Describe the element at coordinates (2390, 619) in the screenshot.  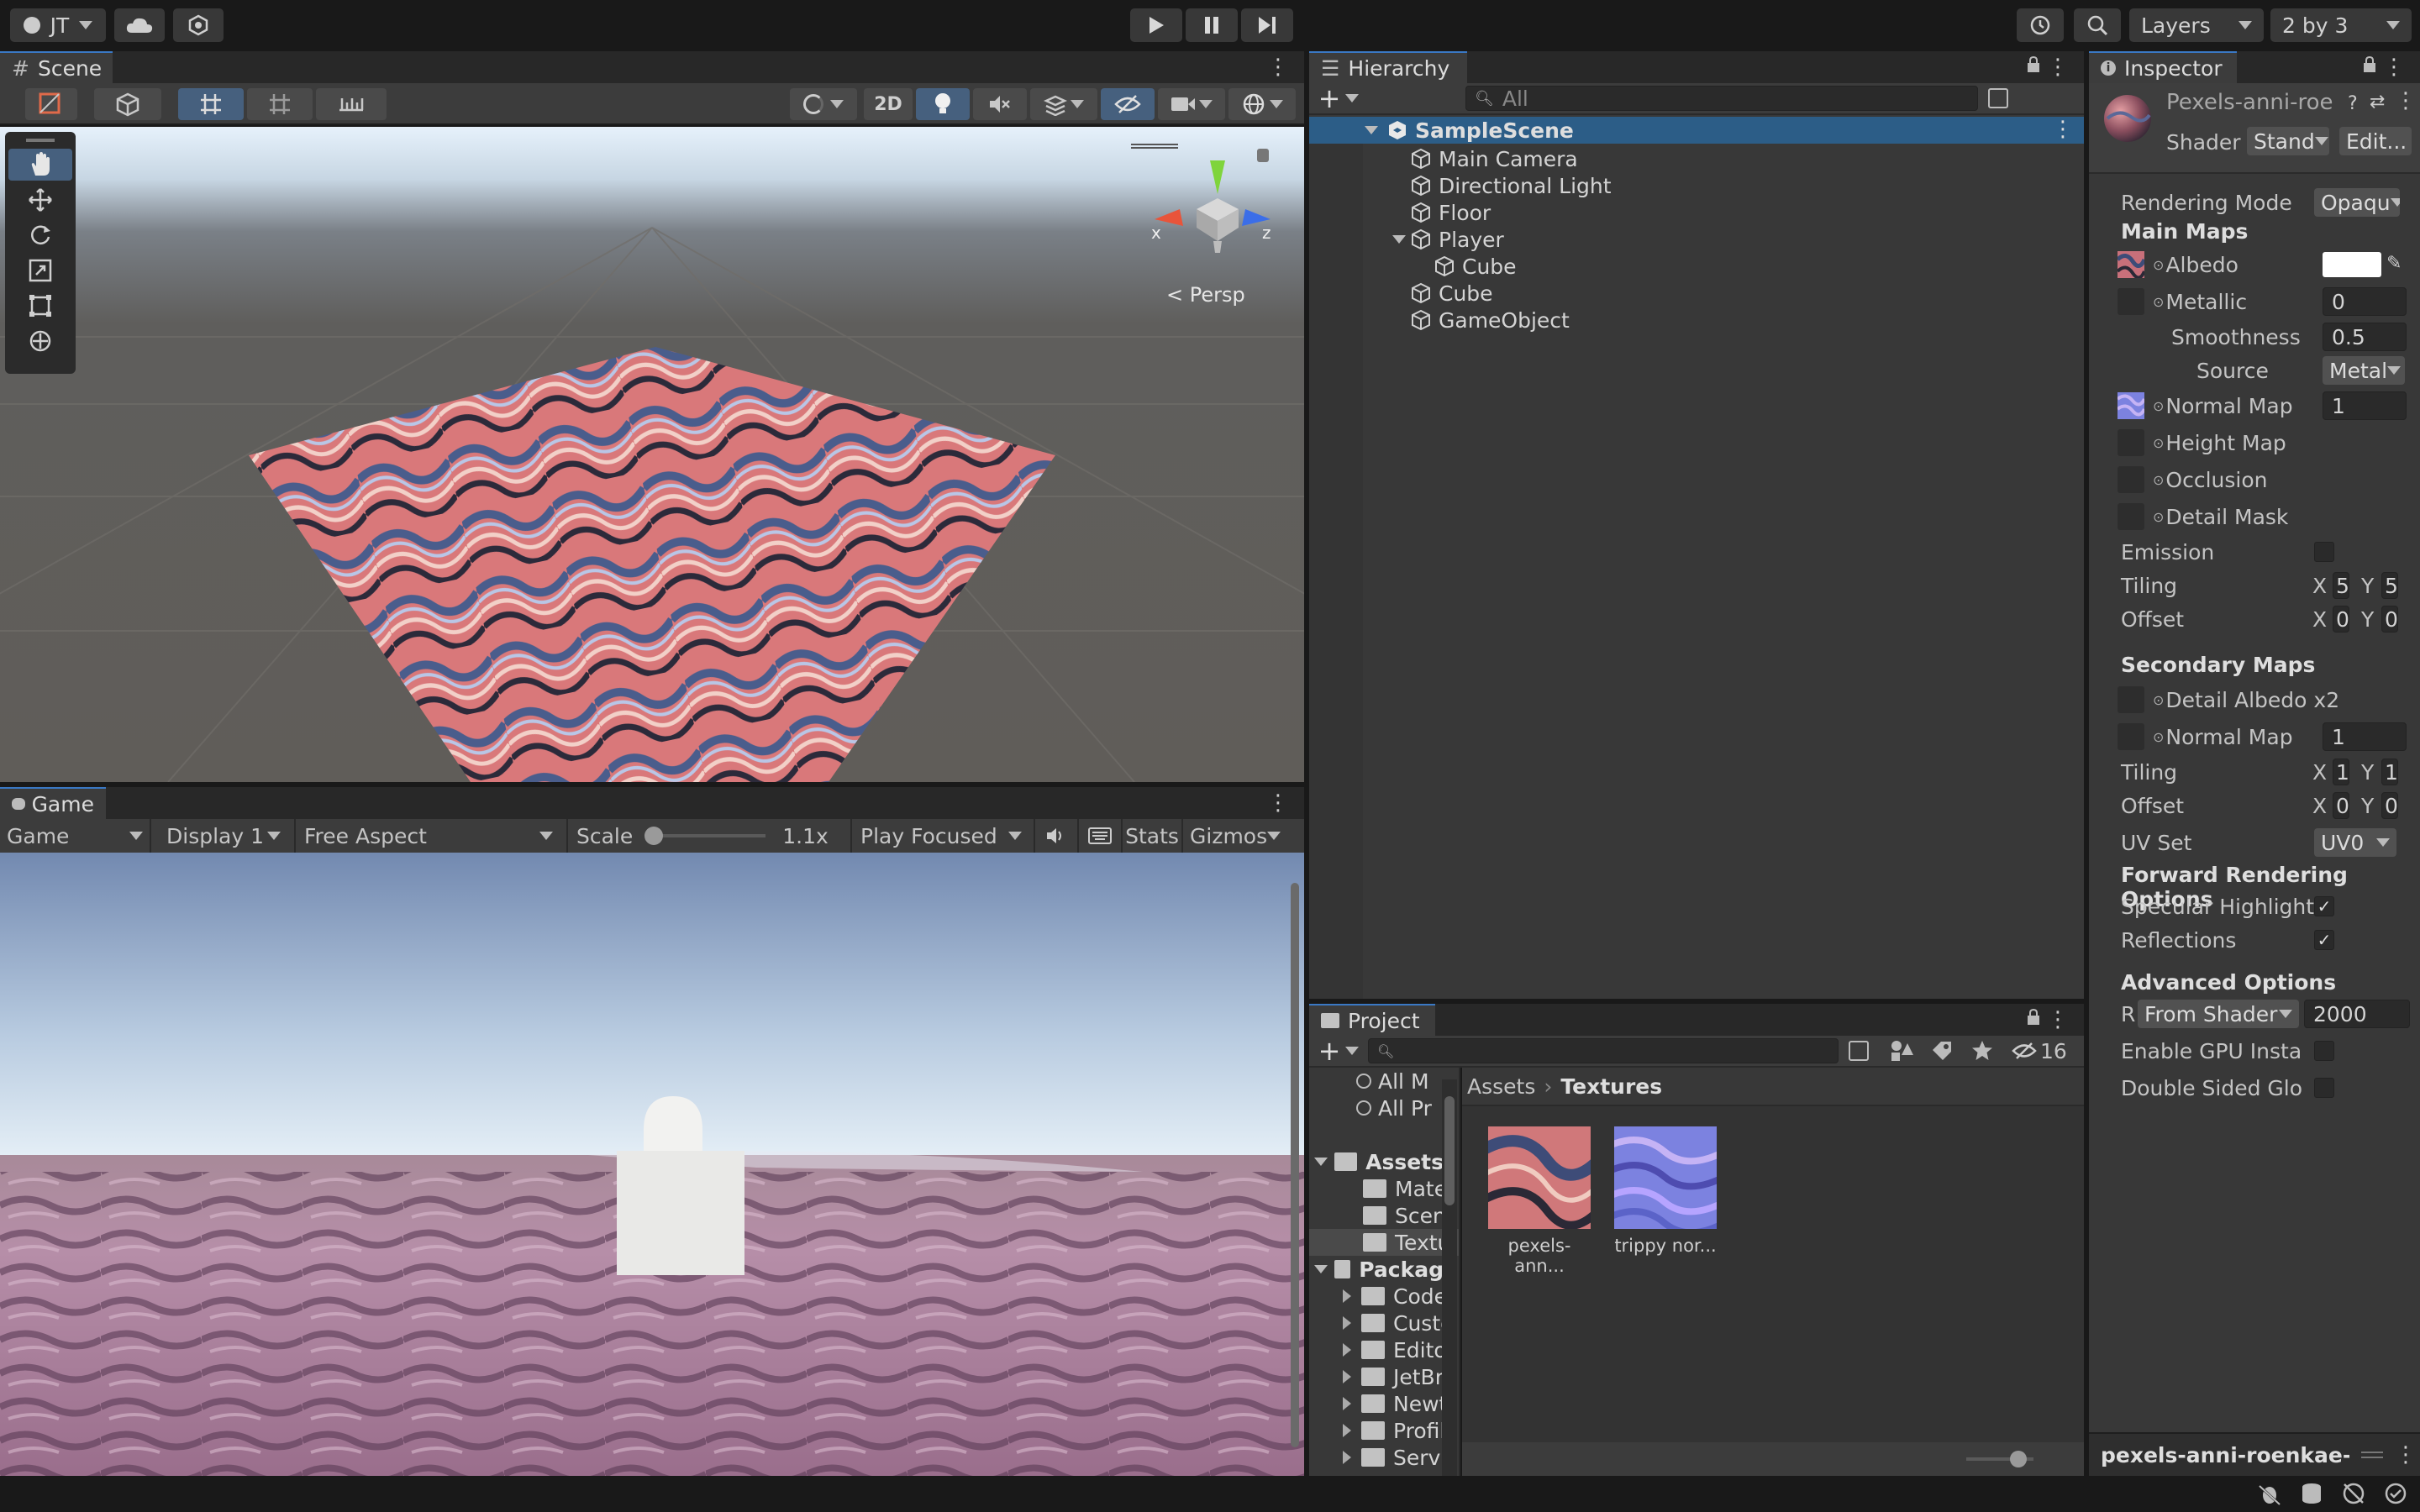
I see `offset-y-field: 0` at that location.